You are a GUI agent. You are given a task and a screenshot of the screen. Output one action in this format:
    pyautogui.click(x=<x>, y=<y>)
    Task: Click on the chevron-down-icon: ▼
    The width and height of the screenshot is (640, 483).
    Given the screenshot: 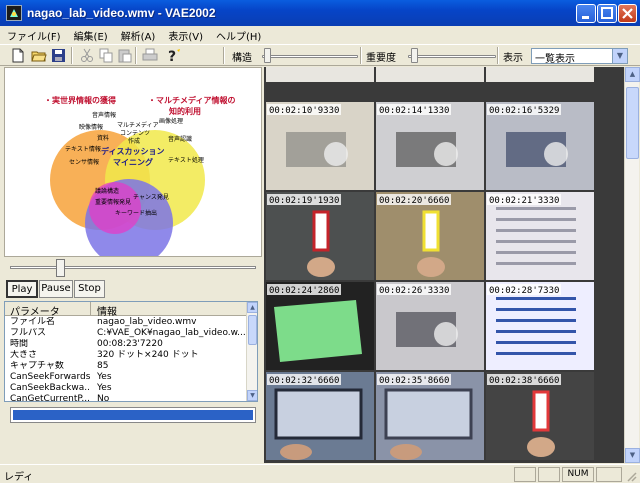 What is the action you would take?
    pyautogui.click(x=619, y=56)
    